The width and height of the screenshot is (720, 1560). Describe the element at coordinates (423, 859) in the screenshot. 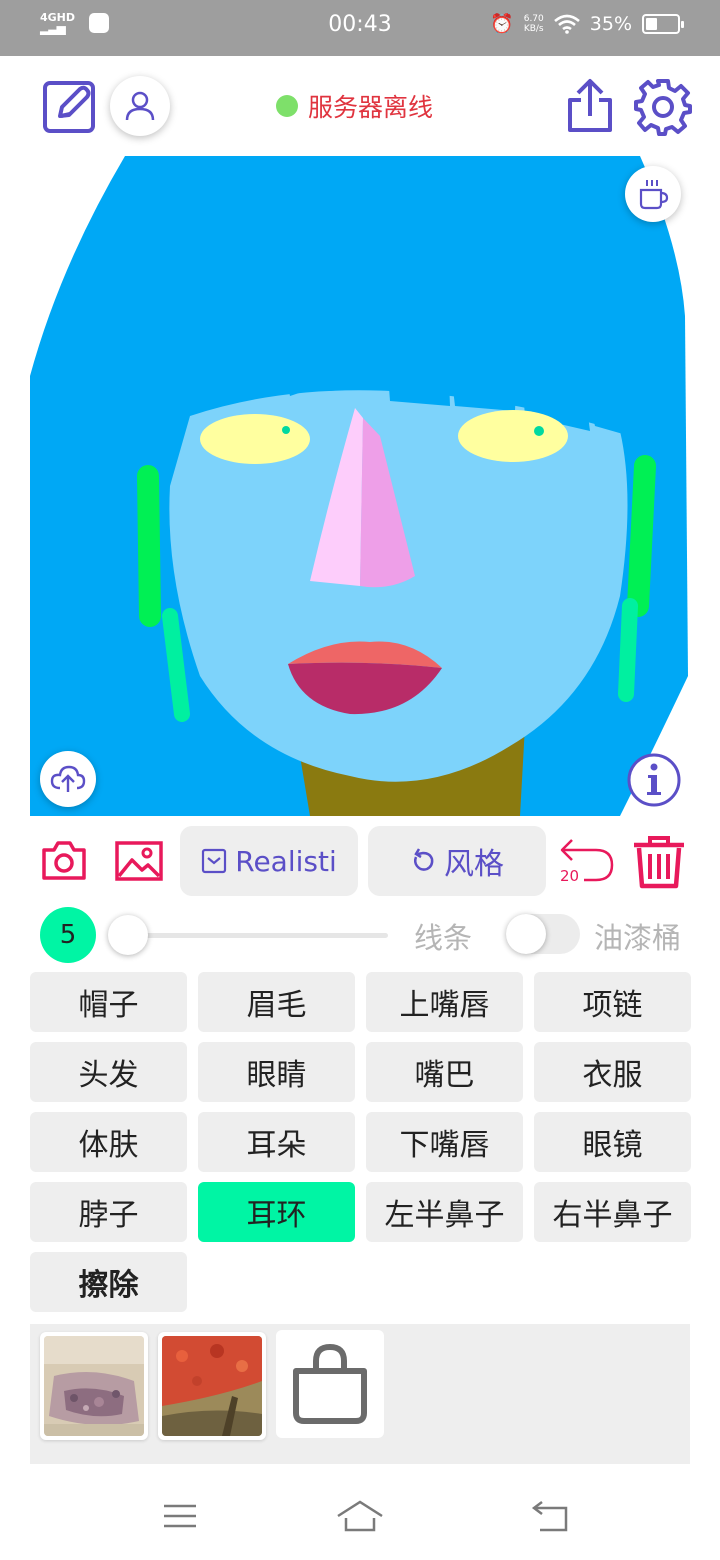

I see `rotate-icon` at that location.